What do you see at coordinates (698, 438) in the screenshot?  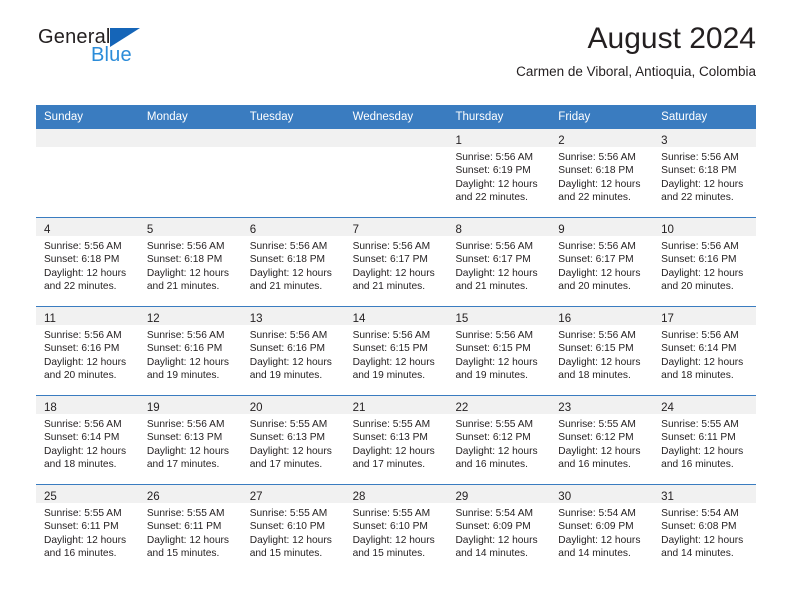 I see `sunset-text: Sunset: 6:11 PM` at bounding box center [698, 438].